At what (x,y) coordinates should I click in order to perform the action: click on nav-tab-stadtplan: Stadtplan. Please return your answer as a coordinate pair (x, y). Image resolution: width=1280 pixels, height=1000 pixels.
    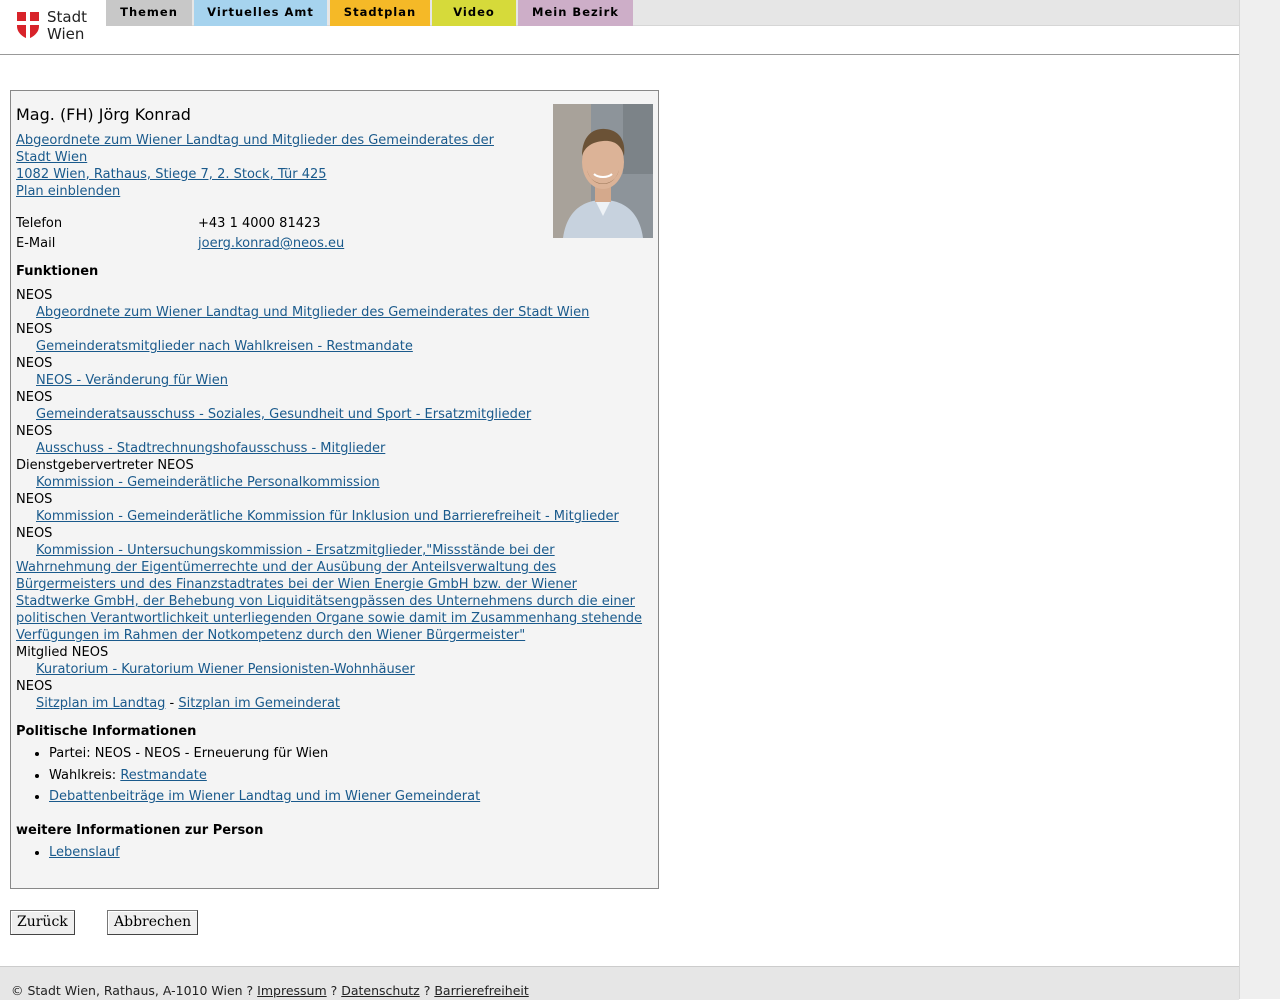
    Looking at the image, I should click on (380, 13).